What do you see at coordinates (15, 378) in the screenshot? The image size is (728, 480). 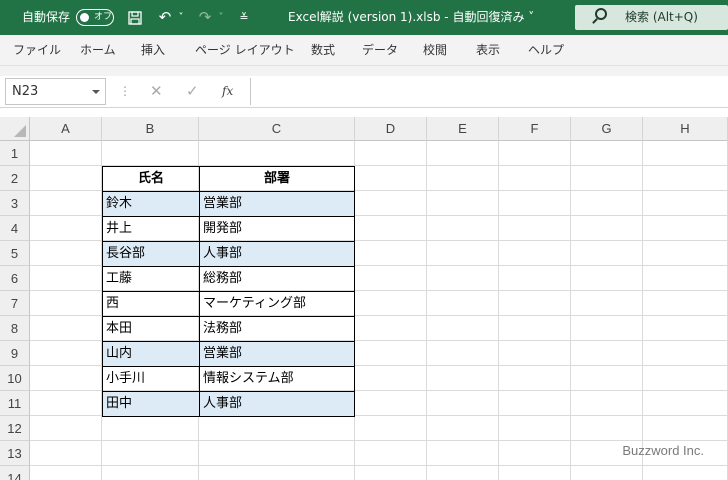 I see `row-header-10: 10` at bounding box center [15, 378].